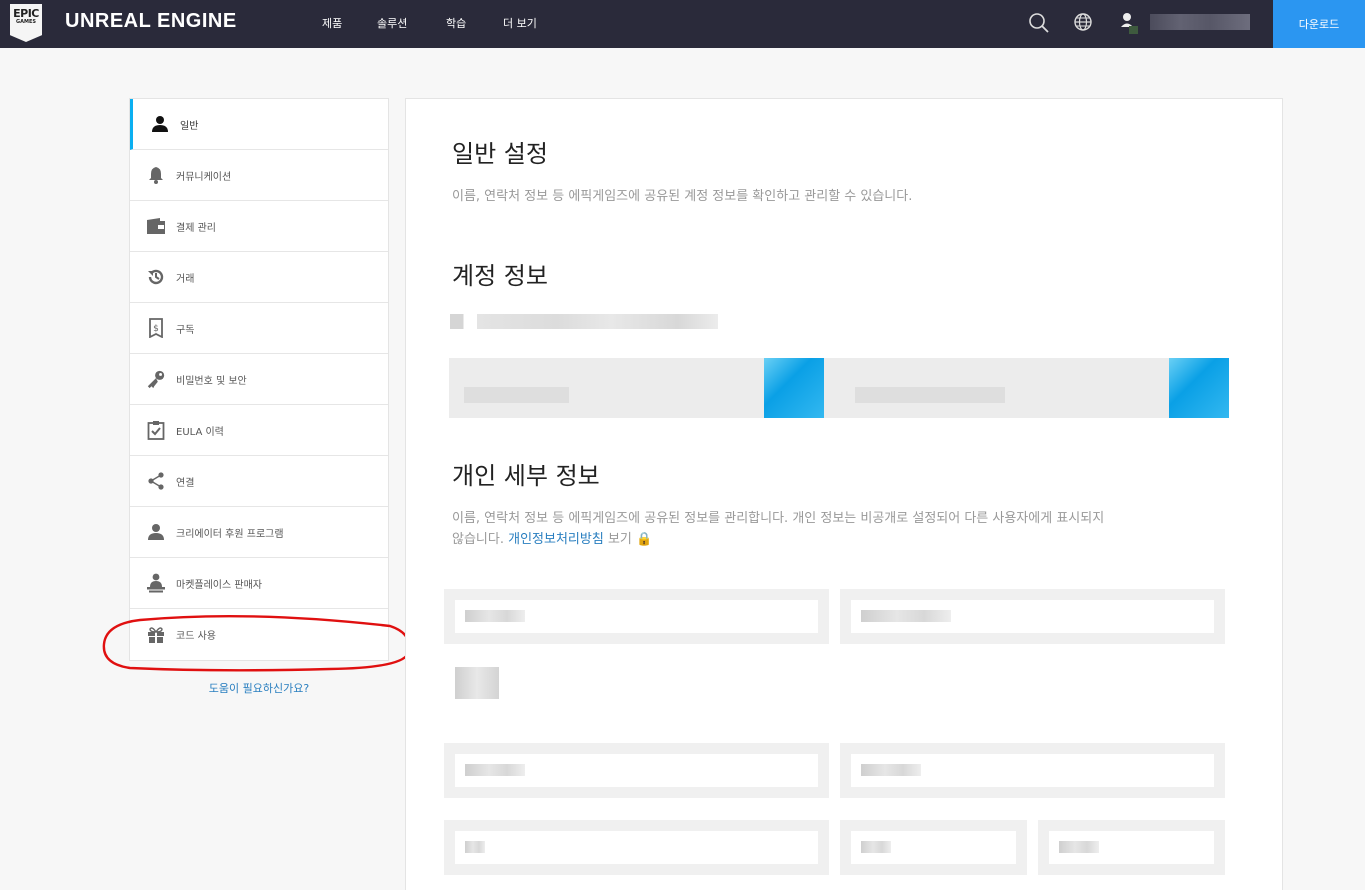 Image resolution: width=1365 pixels, height=890 pixels. I want to click on sidebar-item-marketplace-seller: 마켓플레이스 판매자, so click(259, 583).